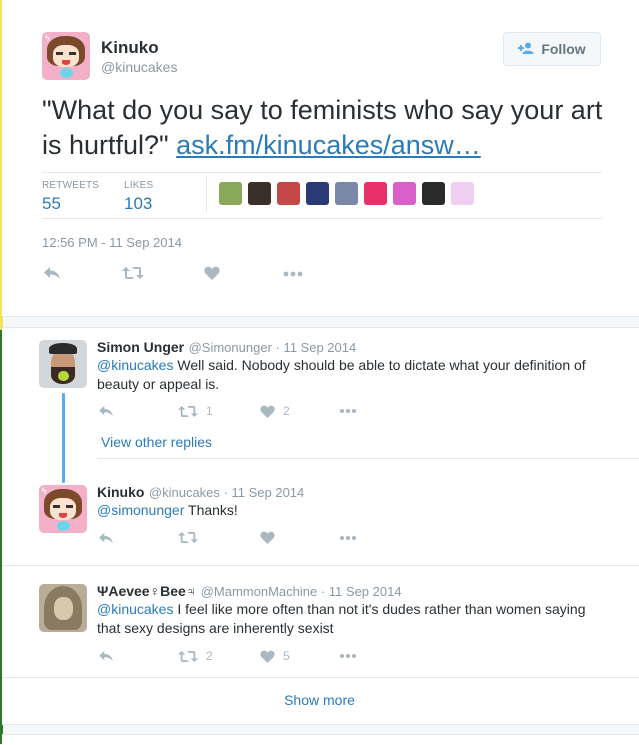  I want to click on retweet-count: 1, so click(209, 411).